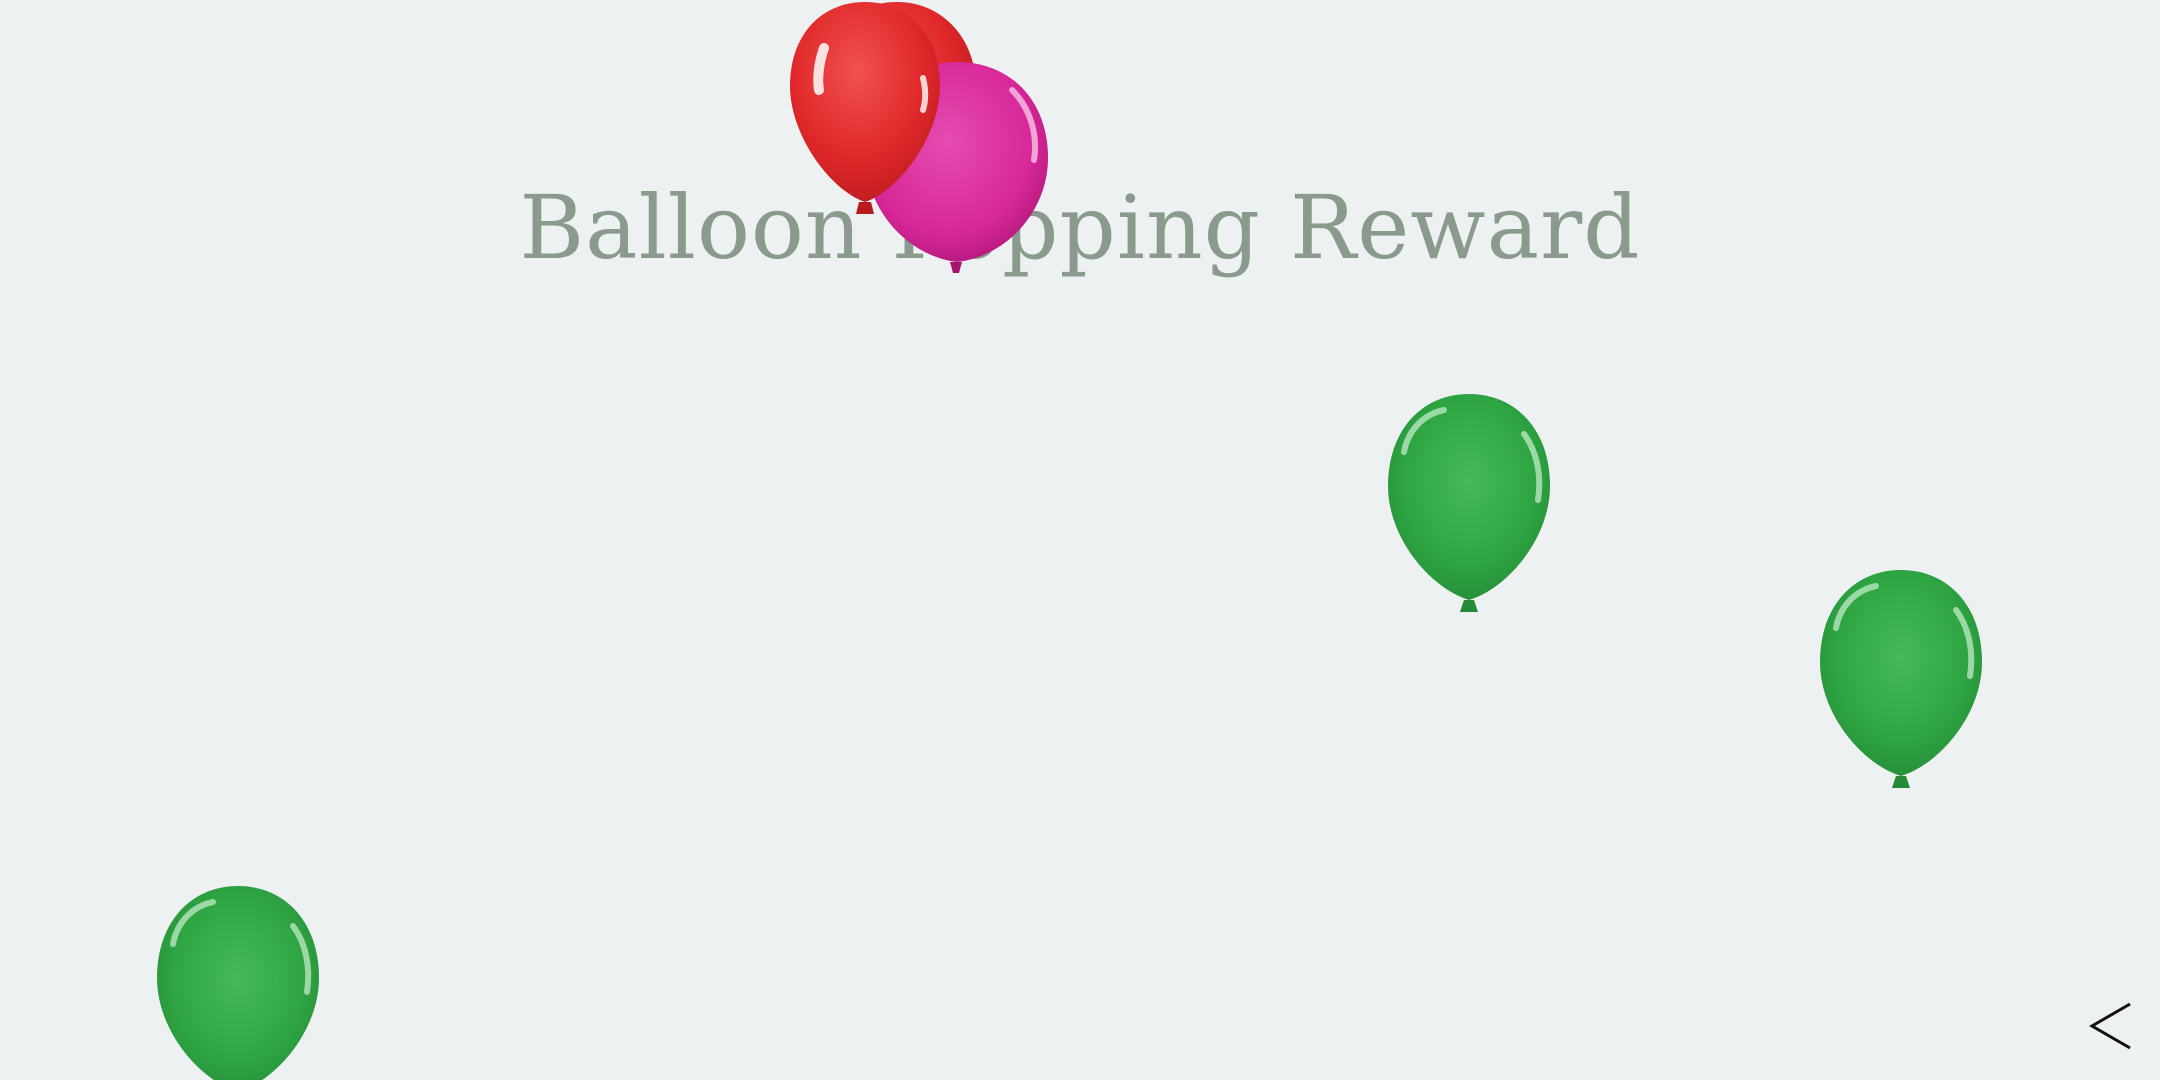 The width and height of the screenshot is (2160, 1080). What do you see at coordinates (1080, 227) in the screenshot?
I see `page-title: Balloon Popping Reward` at bounding box center [1080, 227].